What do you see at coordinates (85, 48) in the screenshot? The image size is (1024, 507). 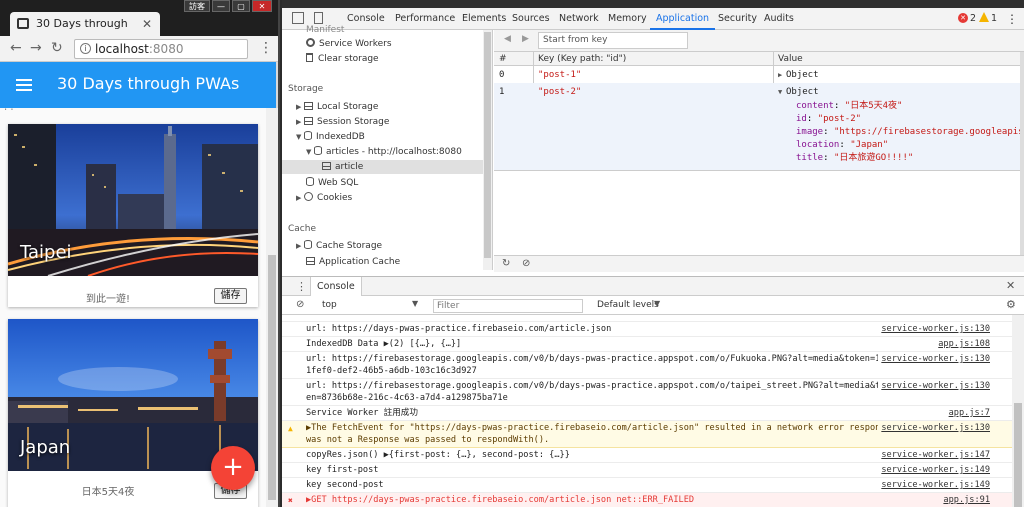 I see `info-icon: i` at bounding box center [85, 48].